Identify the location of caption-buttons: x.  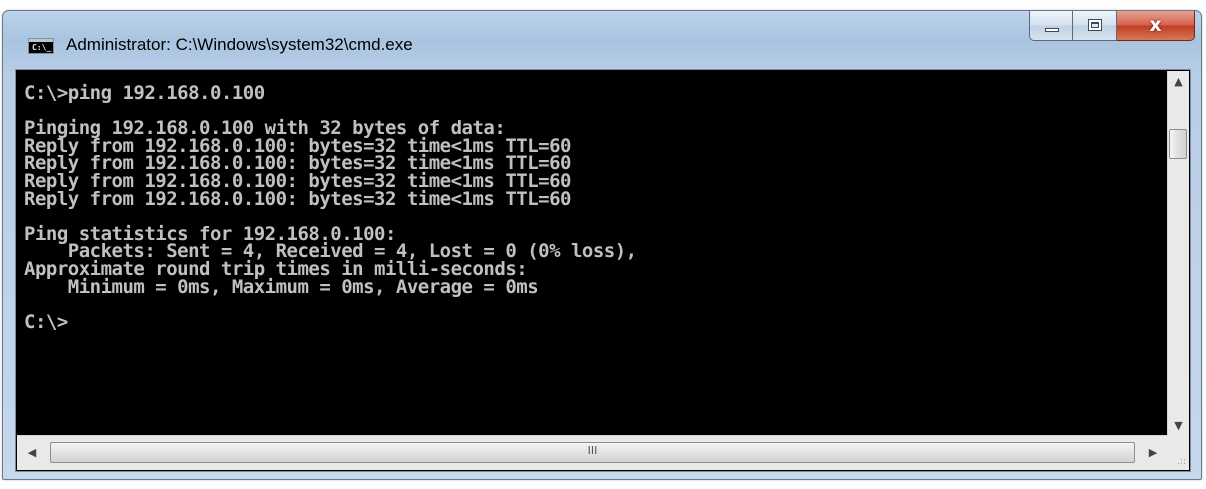
(1112, 26).